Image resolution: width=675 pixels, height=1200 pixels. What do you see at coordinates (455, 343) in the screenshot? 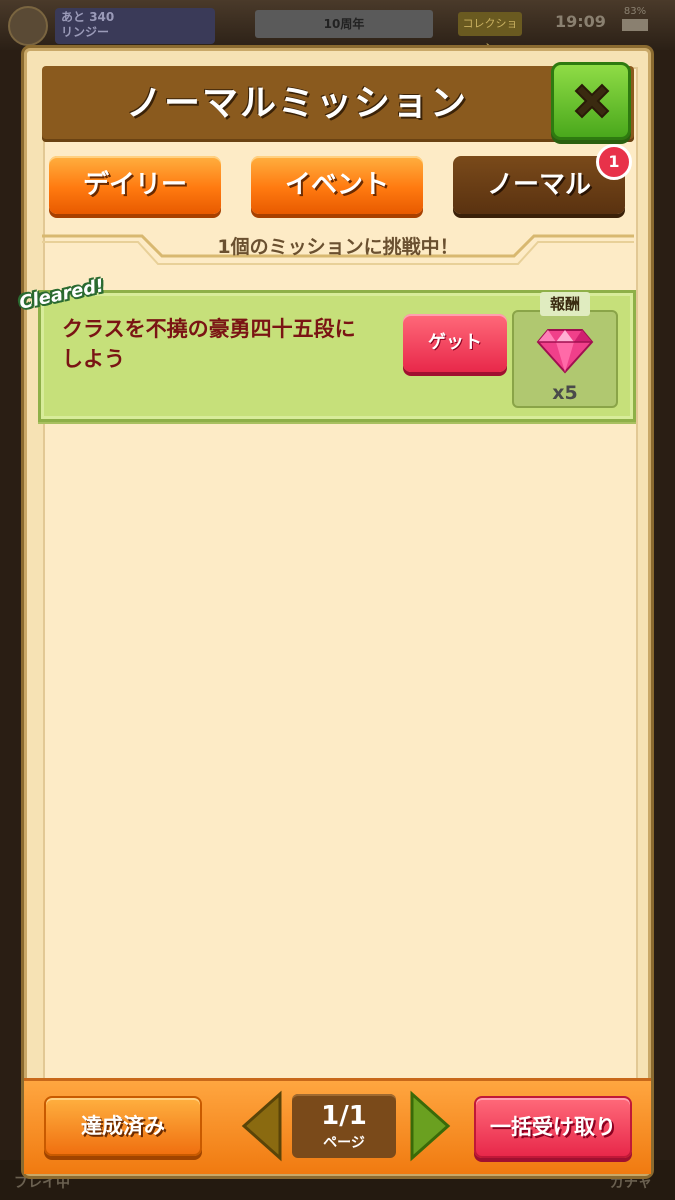
I see `get-reward-button: ゲット` at bounding box center [455, 343].